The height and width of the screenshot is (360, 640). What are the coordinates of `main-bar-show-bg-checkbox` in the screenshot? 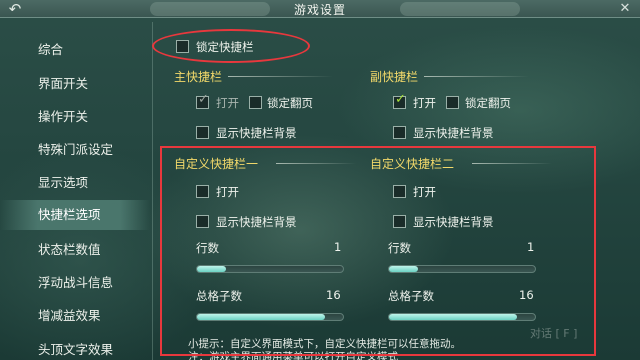 It's located at (202, 132).